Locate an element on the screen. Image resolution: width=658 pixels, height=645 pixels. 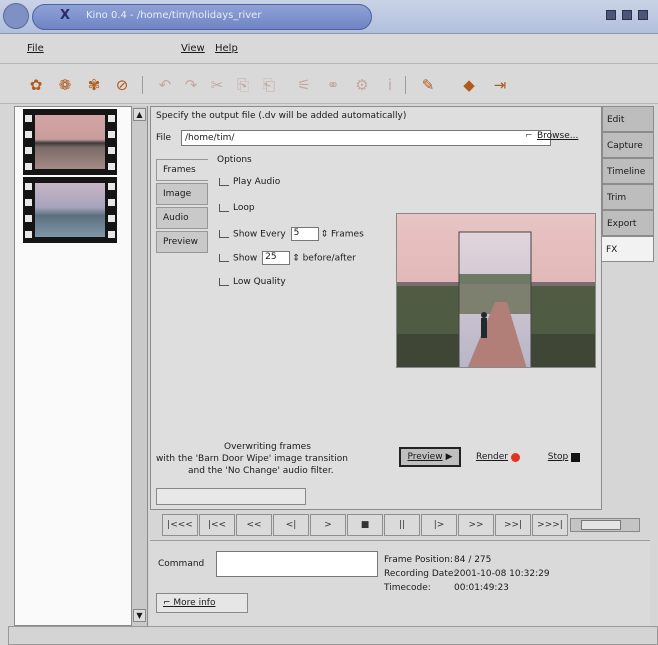
maximize-button is located at coordinates (627, 15).